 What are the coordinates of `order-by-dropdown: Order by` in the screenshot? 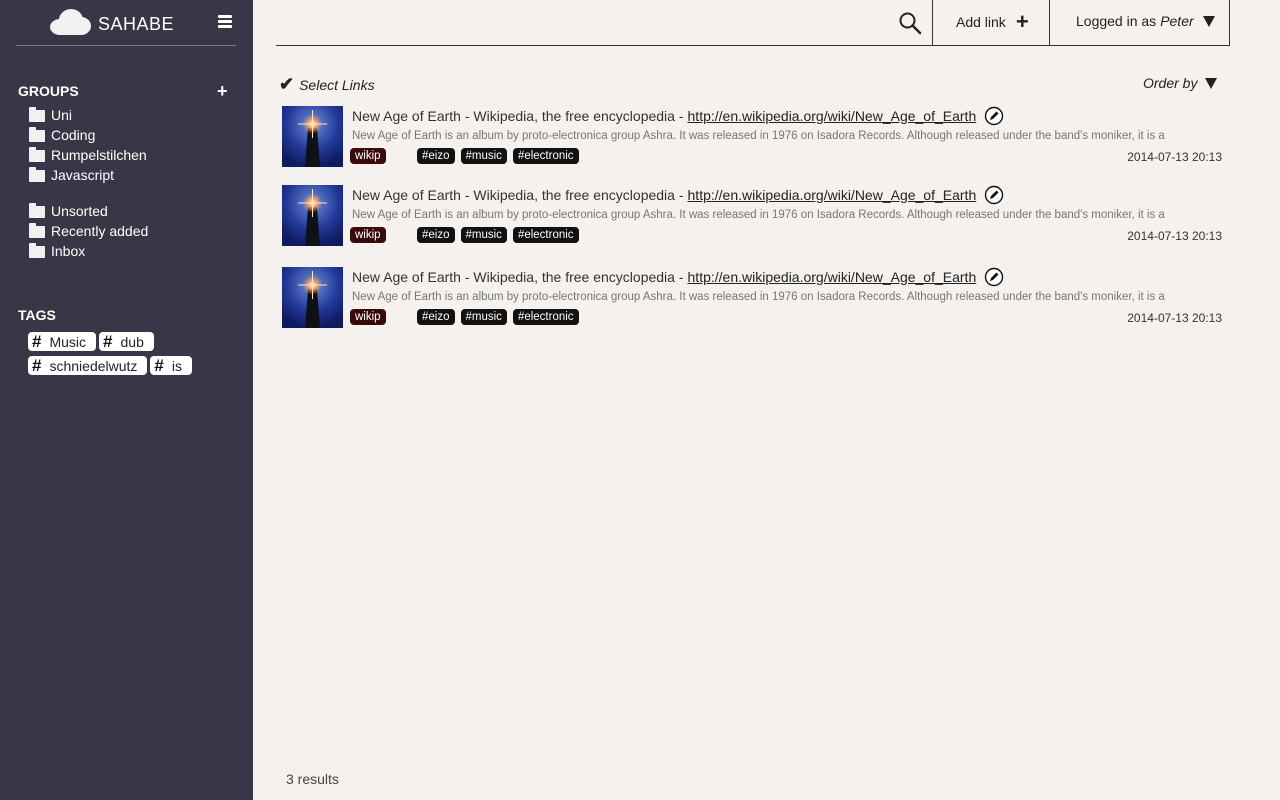 It's located at (1180, 83).